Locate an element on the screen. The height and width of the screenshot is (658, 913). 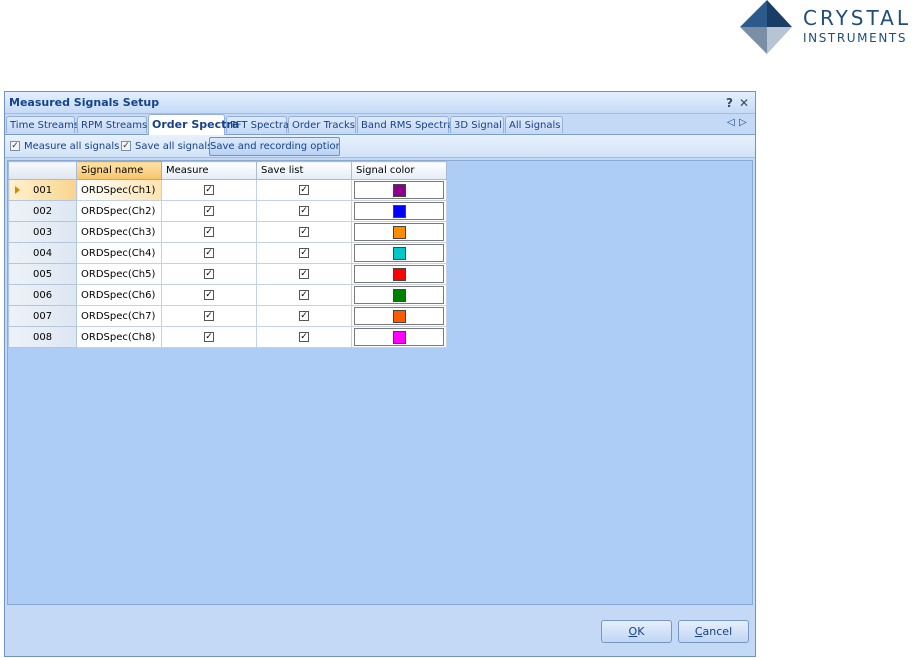
tab-rpm-streams: RPM Streams is located at coordinates (112, 124).